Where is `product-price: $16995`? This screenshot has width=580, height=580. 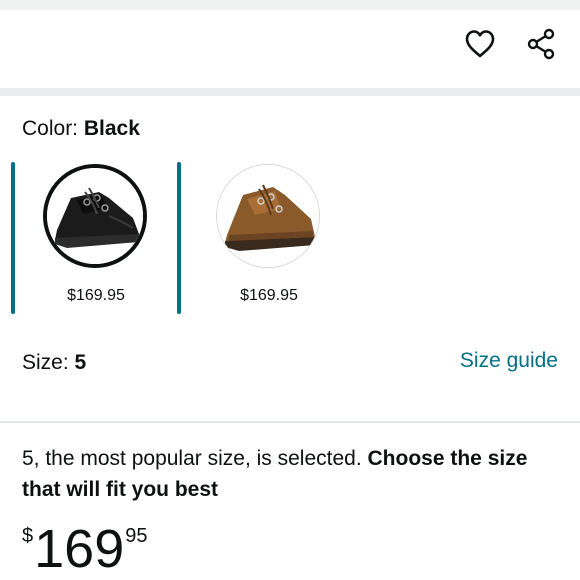
product-price: $16995 is located at coordinates (84, 549).